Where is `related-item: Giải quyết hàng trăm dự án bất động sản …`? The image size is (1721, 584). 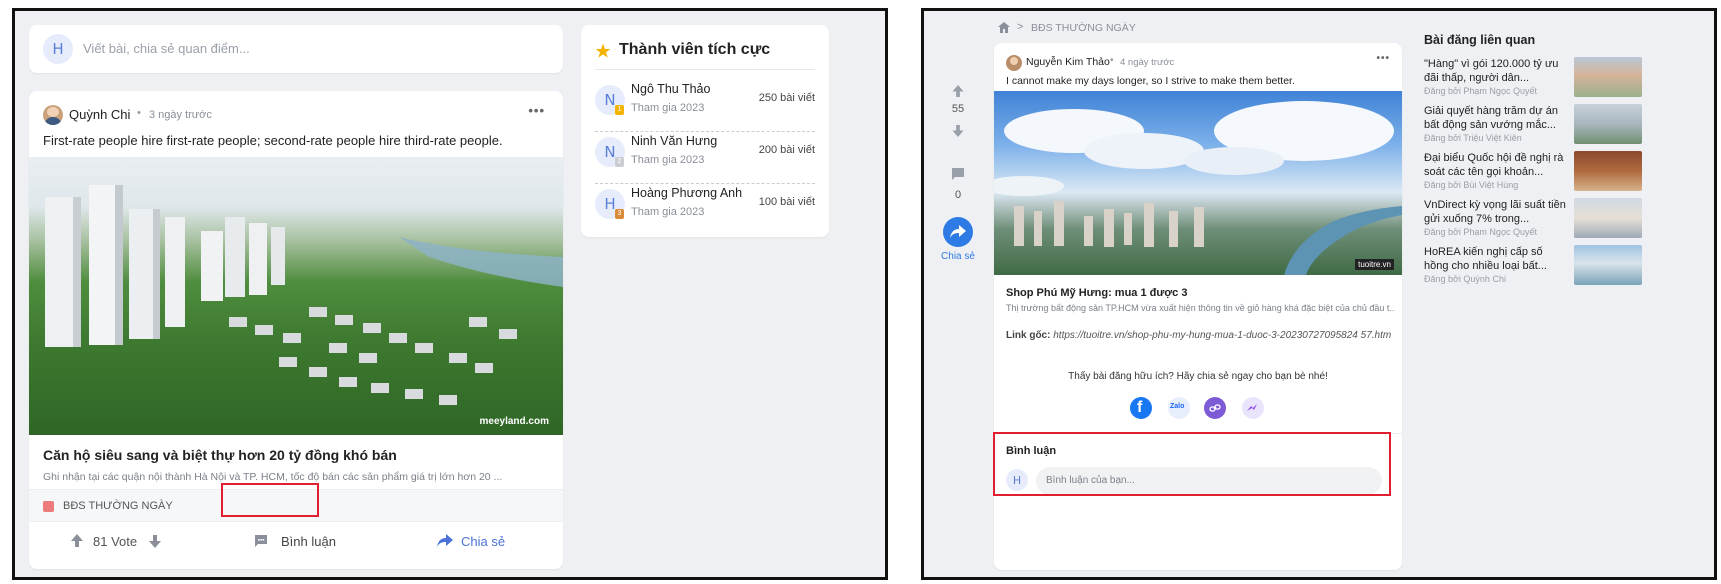 related-item: Giải quyết hàng trăm dự án bất động sản … is located at coordinates (1539, 127).